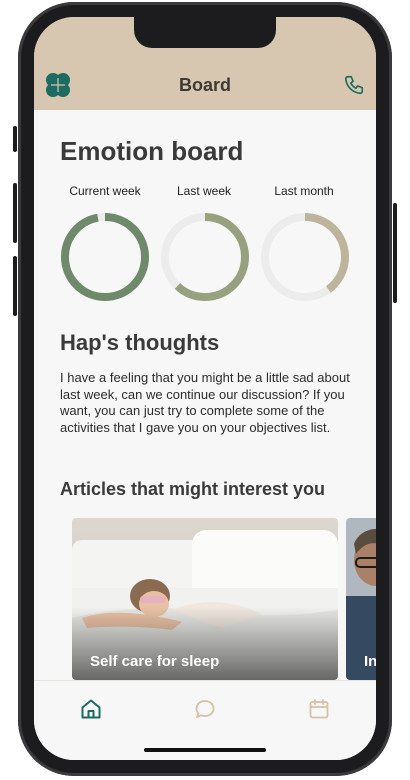 The height and width of the screenshot is (780, 410). What do you see at coordinates (204, 85) in the screenshot?
I see `page-title: Board` at bounding box center [204, 85].